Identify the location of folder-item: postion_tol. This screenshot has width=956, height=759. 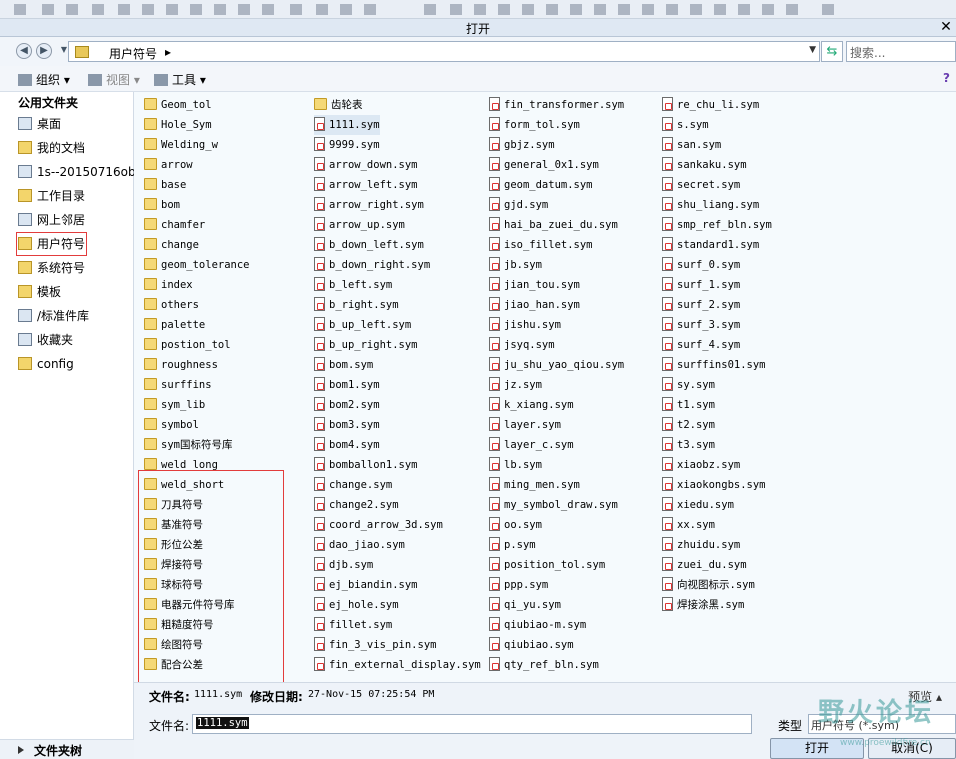
(187, 345).